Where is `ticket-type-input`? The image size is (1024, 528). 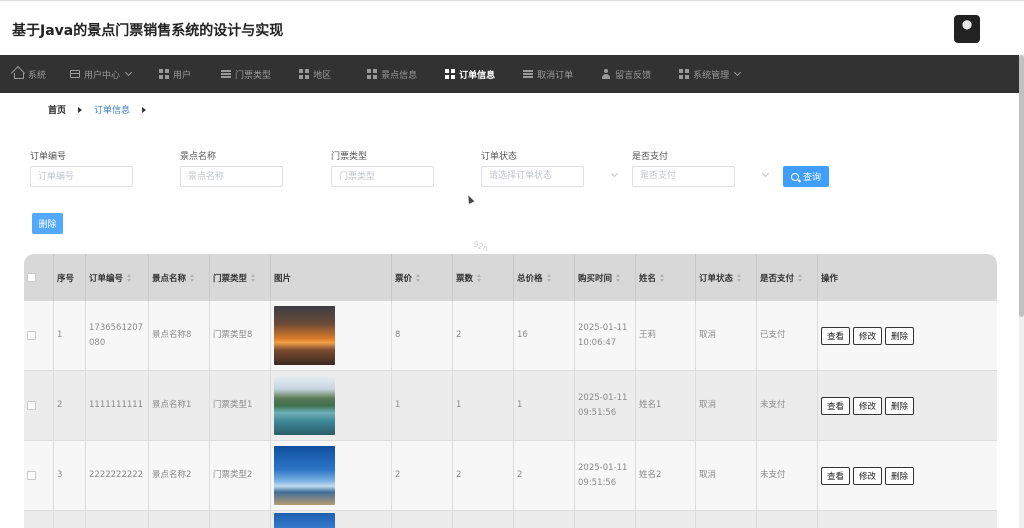 ticket-type-input is located at coordinates (382, 176).